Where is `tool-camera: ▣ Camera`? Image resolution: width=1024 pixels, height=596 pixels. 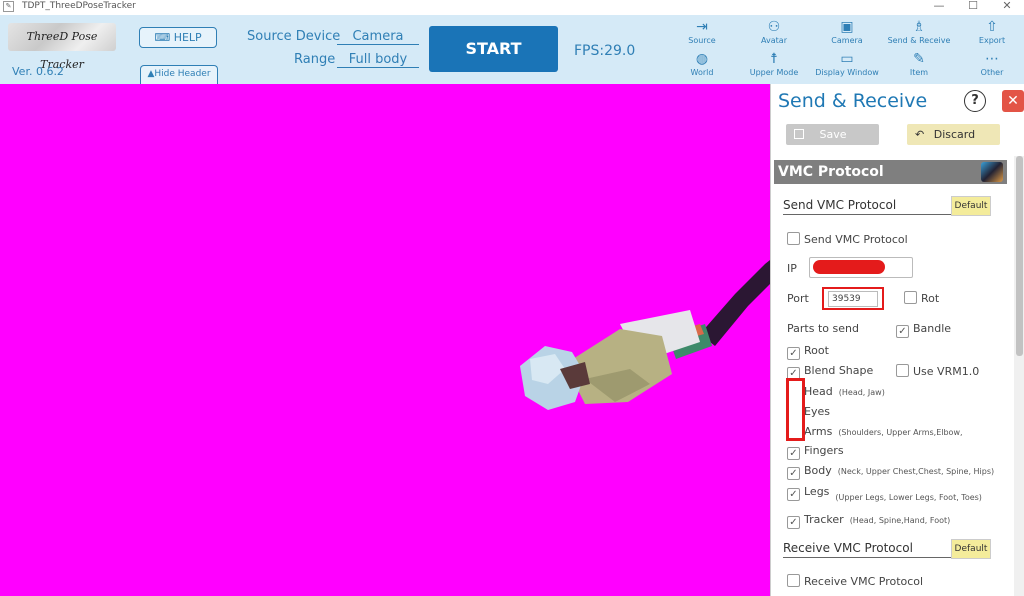 tool-camera: ▣ Camera is located at coordinates (847, 32).